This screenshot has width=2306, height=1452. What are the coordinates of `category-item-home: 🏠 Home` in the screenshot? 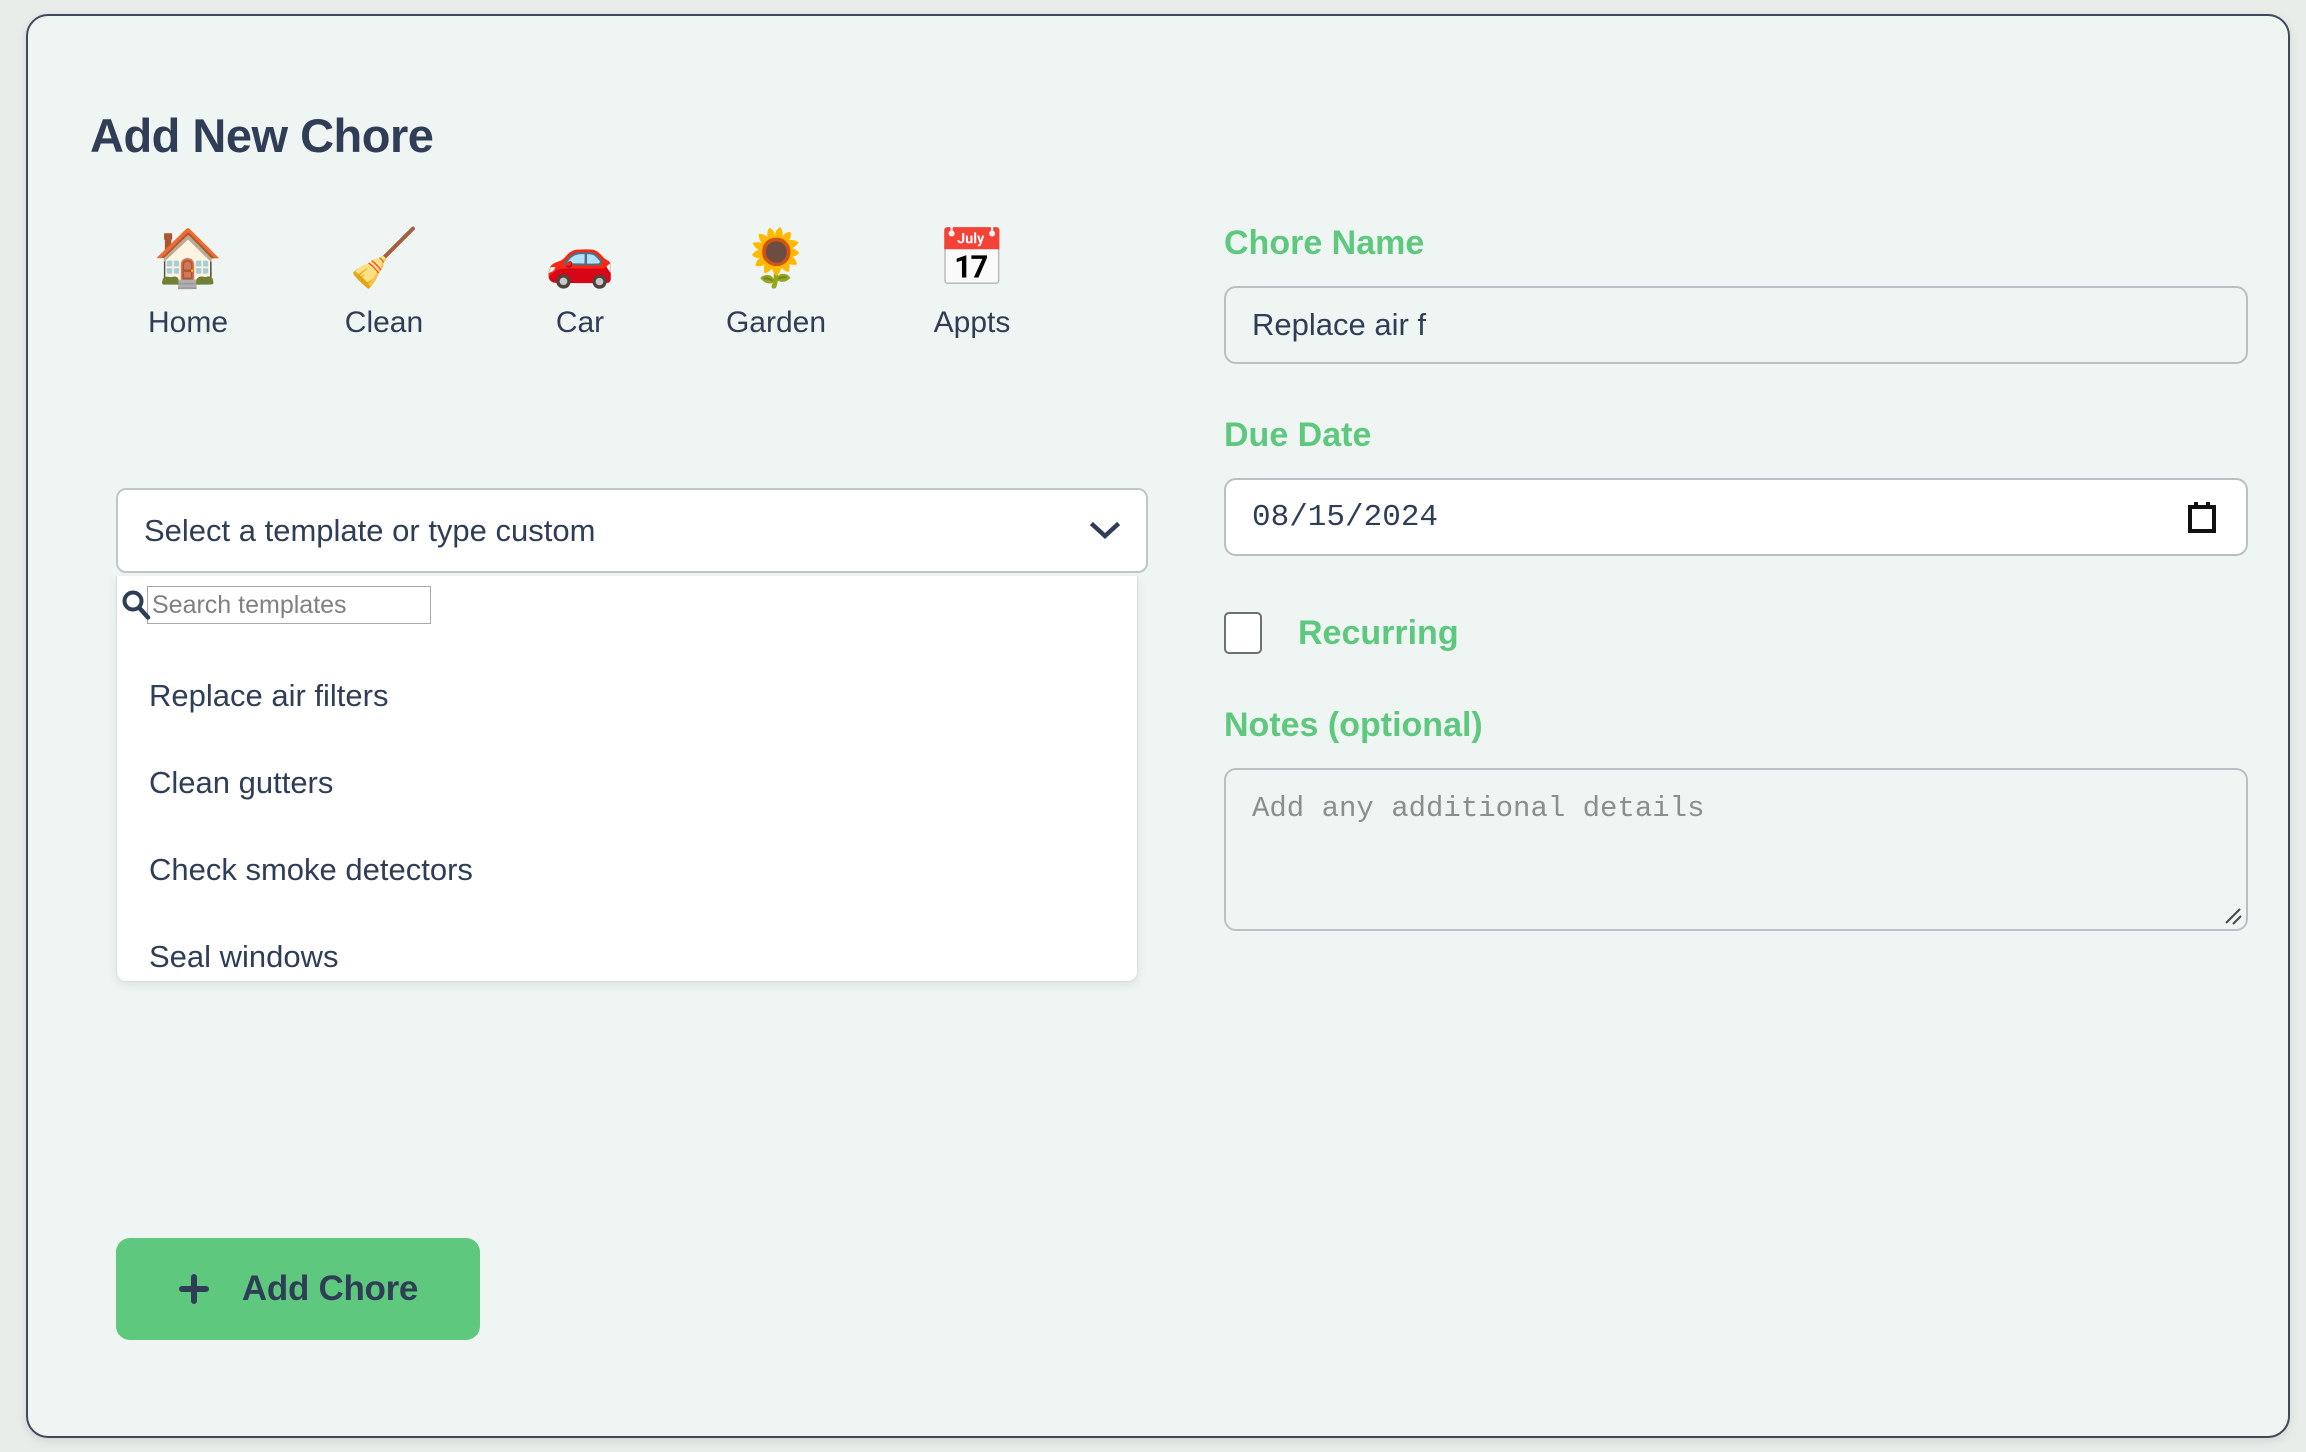 It's located at (188, 282).